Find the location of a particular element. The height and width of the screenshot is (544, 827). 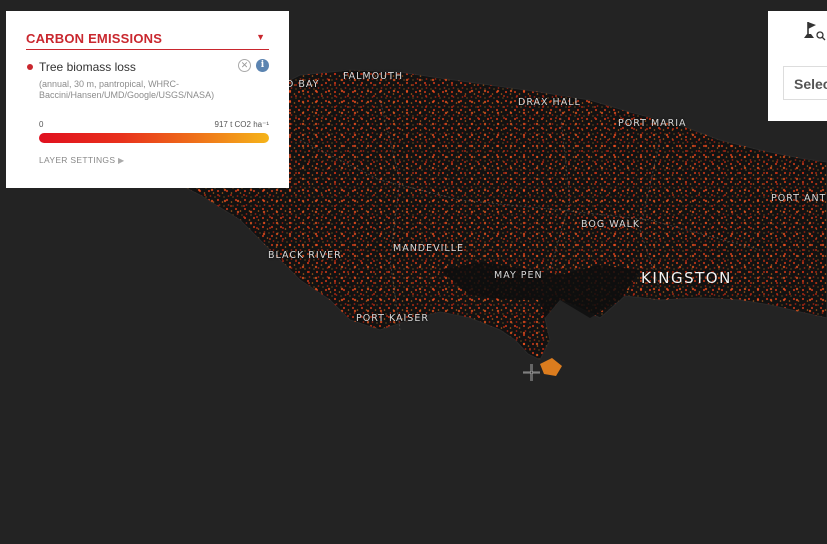

right-tool-panel: Selec is located at coordinates (797, 66).